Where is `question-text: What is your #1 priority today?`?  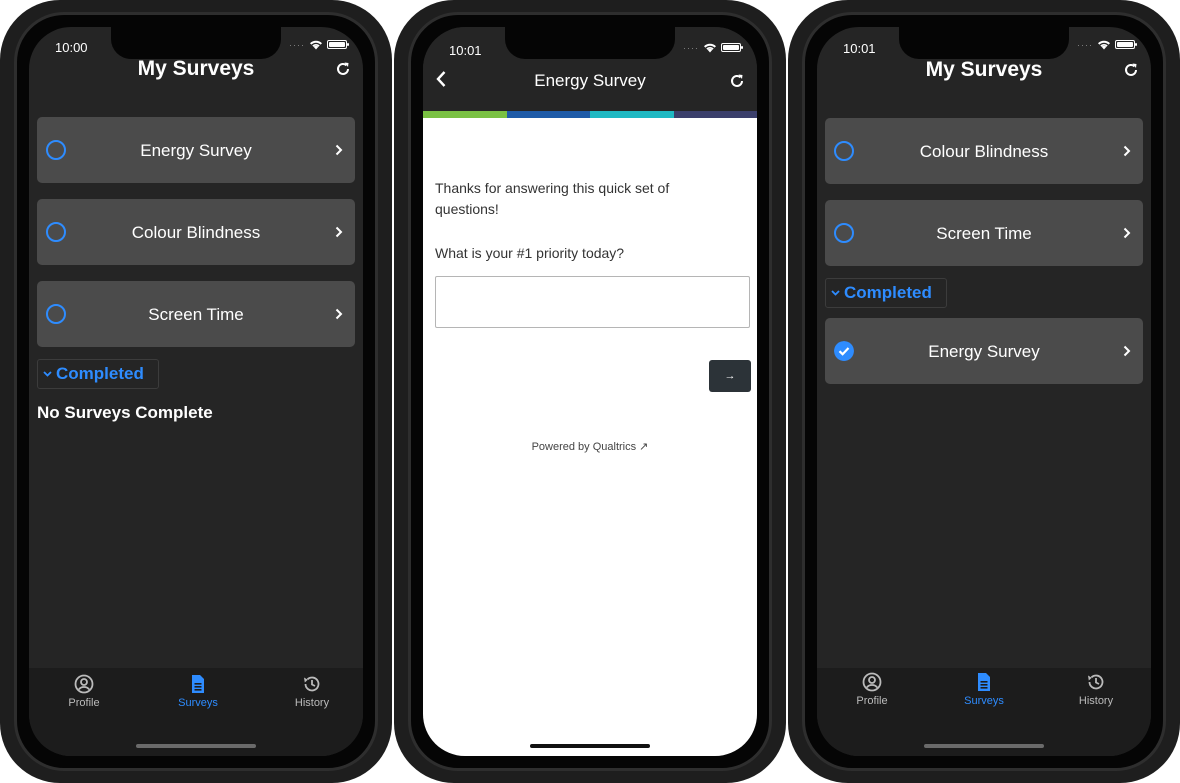 question-text: What is your #1 priority today? is located at coordinates (530, 253).